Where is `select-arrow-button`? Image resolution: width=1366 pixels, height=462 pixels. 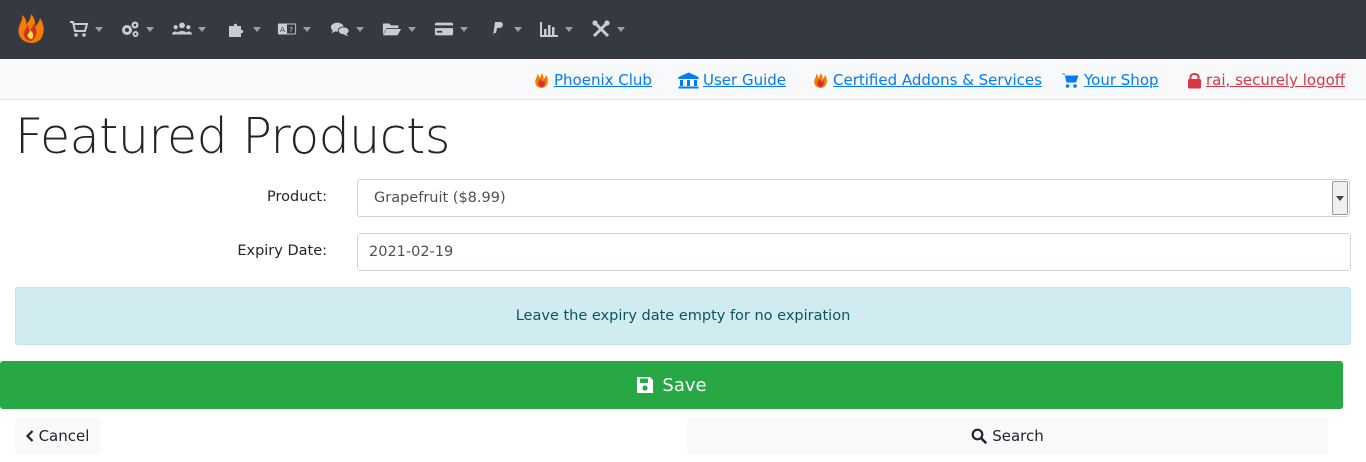
select-arrow-button is located at coordinates (1340, 198).